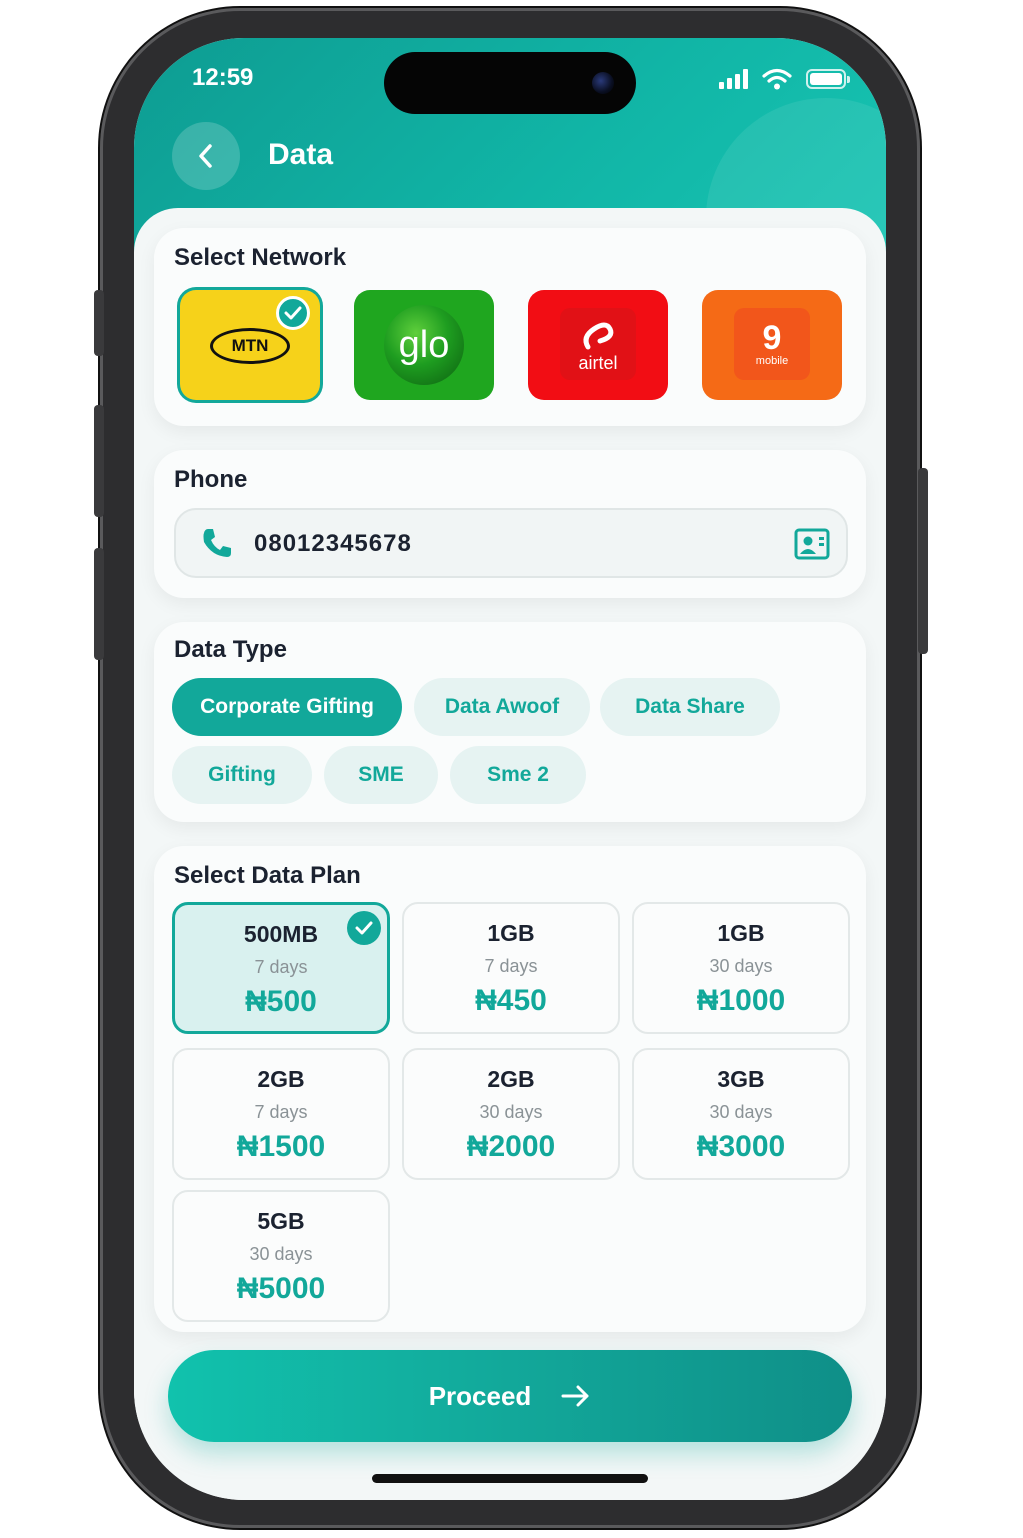  Describe the element at coordinates (733, 79) in the screenshot. I see `cellular-signal-icon` at that location.